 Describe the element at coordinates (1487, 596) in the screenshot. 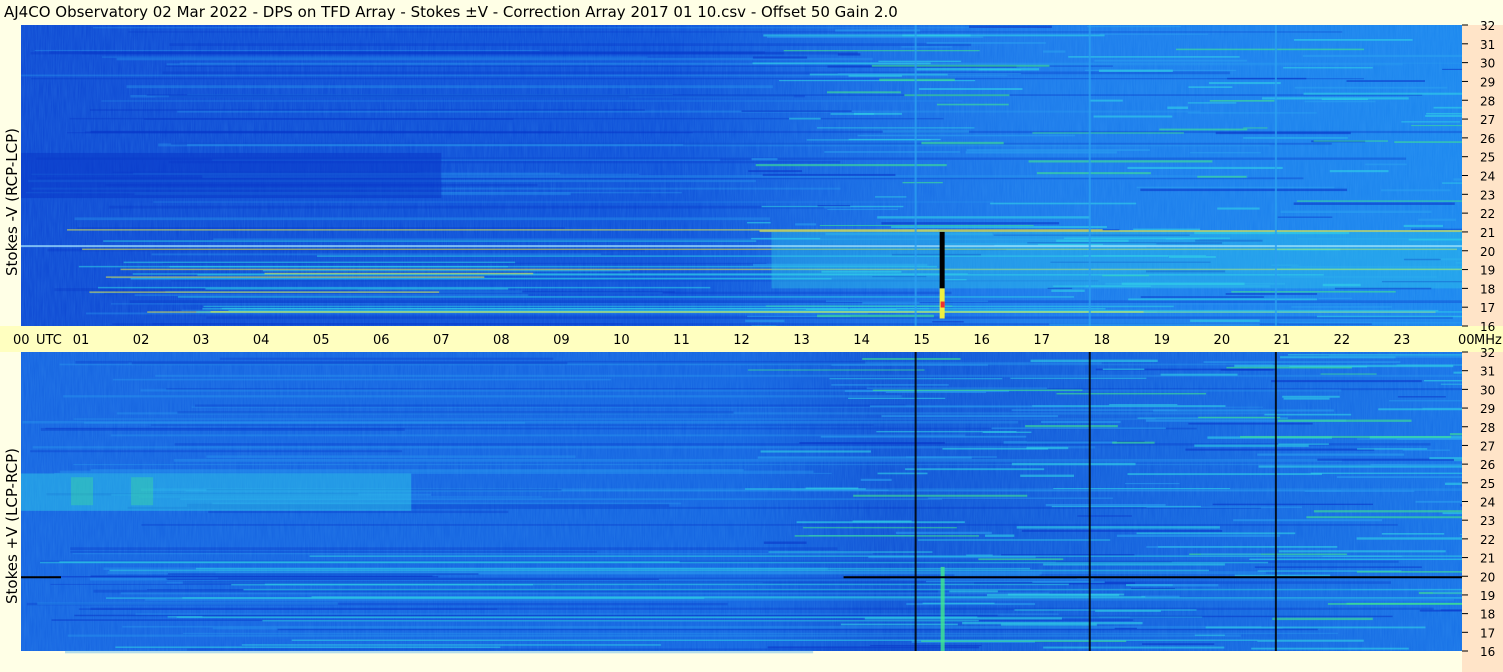

I see `y-tick-label: 19` at that location.